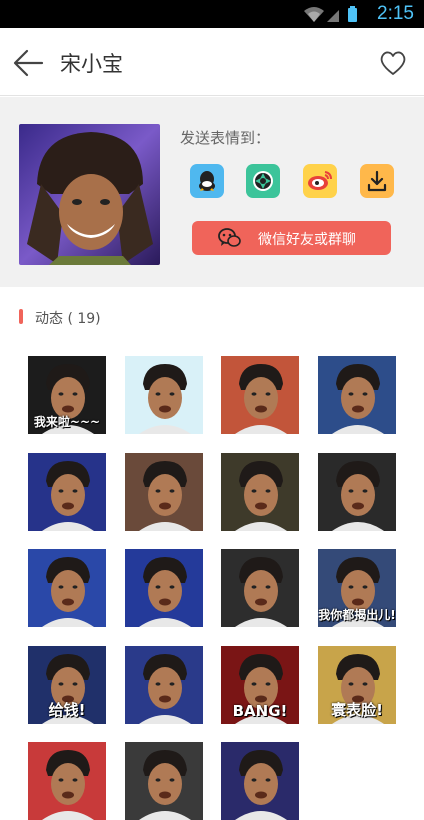 The height and width of the screenshot is (820, 424). I want to click on status-bar: 2:15, so click(212, 14).